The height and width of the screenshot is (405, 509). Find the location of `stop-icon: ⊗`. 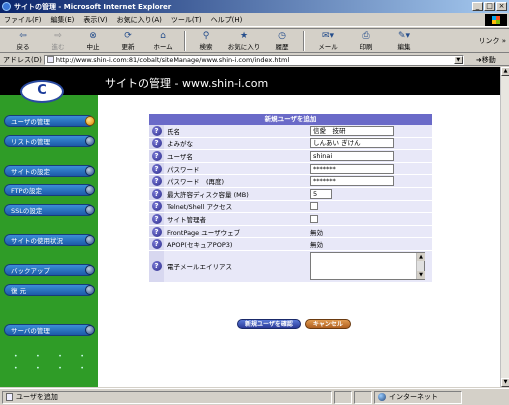

stop-icon: ⊗ is located at coordinates (93, 35).